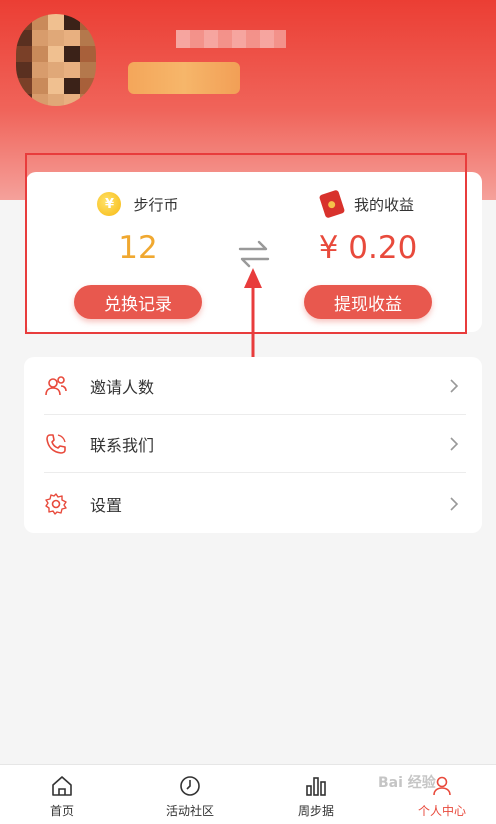 This screenshot has height=824, width=496. What do you see at coordinates (56, 60) in the screenshot?
I see `avatar` at bounding box center [56, 60].